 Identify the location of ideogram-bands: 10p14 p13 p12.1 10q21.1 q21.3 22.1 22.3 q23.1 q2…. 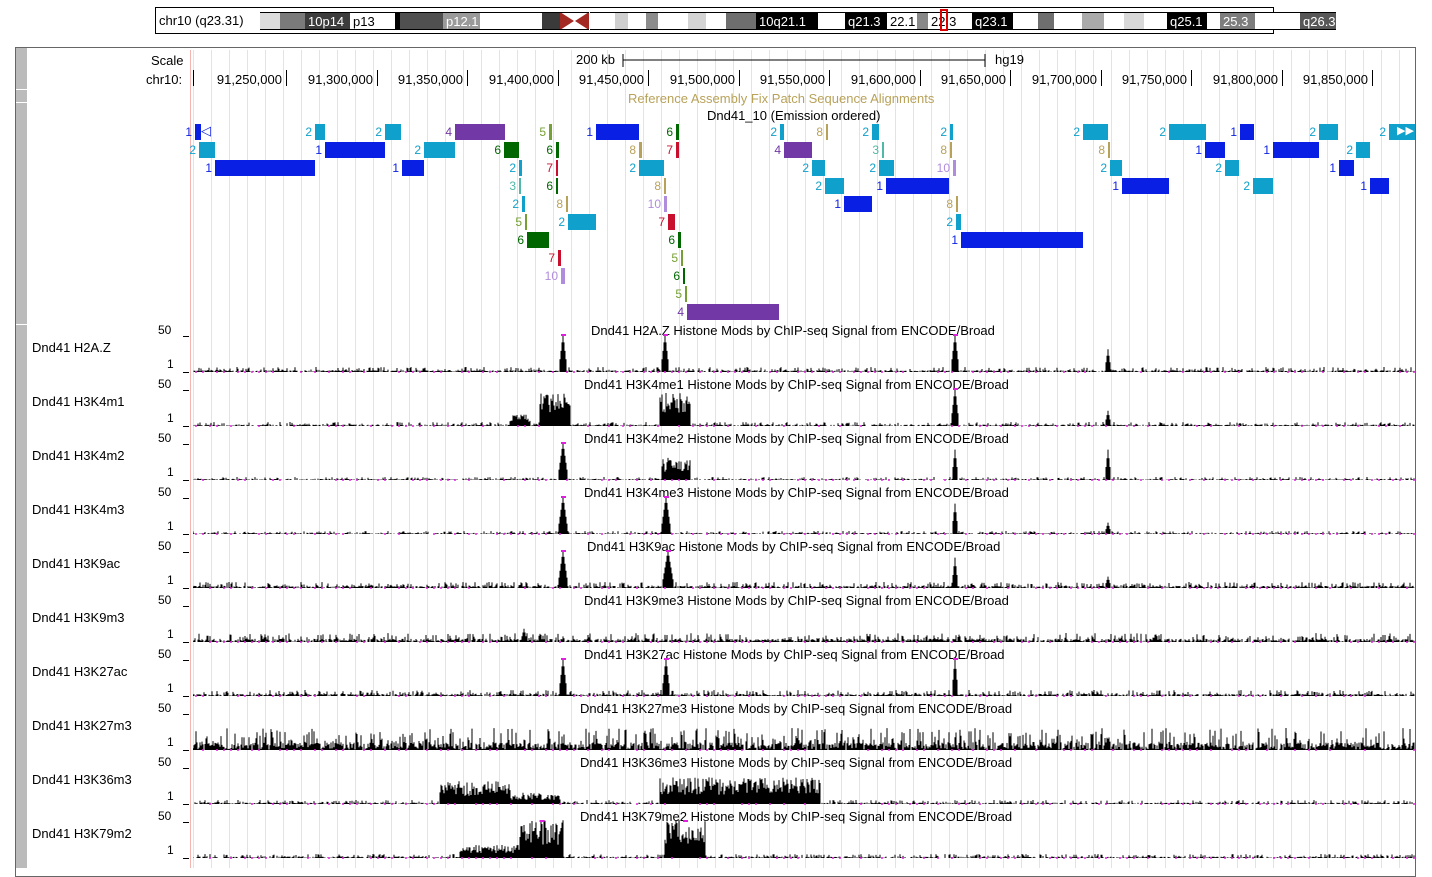
(798, 20).